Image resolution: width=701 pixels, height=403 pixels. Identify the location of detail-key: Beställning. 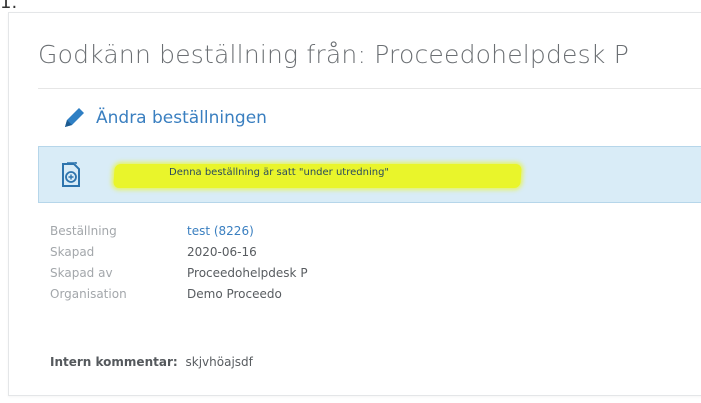
(83, 231).